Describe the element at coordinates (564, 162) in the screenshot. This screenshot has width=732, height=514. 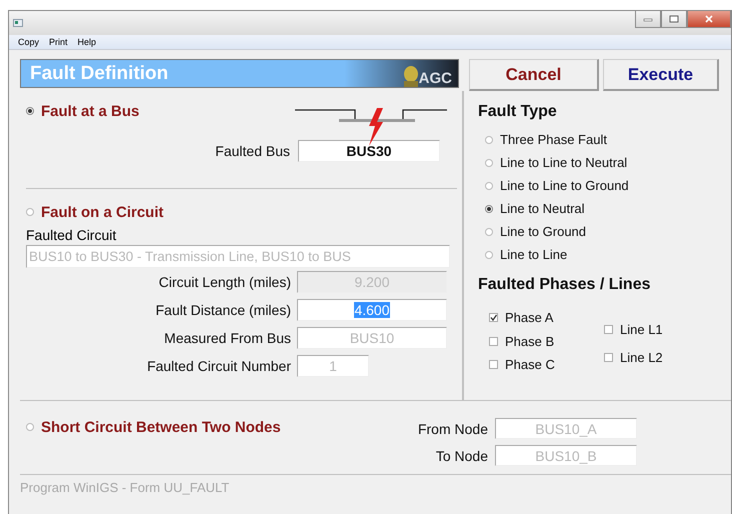
I see `radio-label: Line to Line to Neutral` at that location.